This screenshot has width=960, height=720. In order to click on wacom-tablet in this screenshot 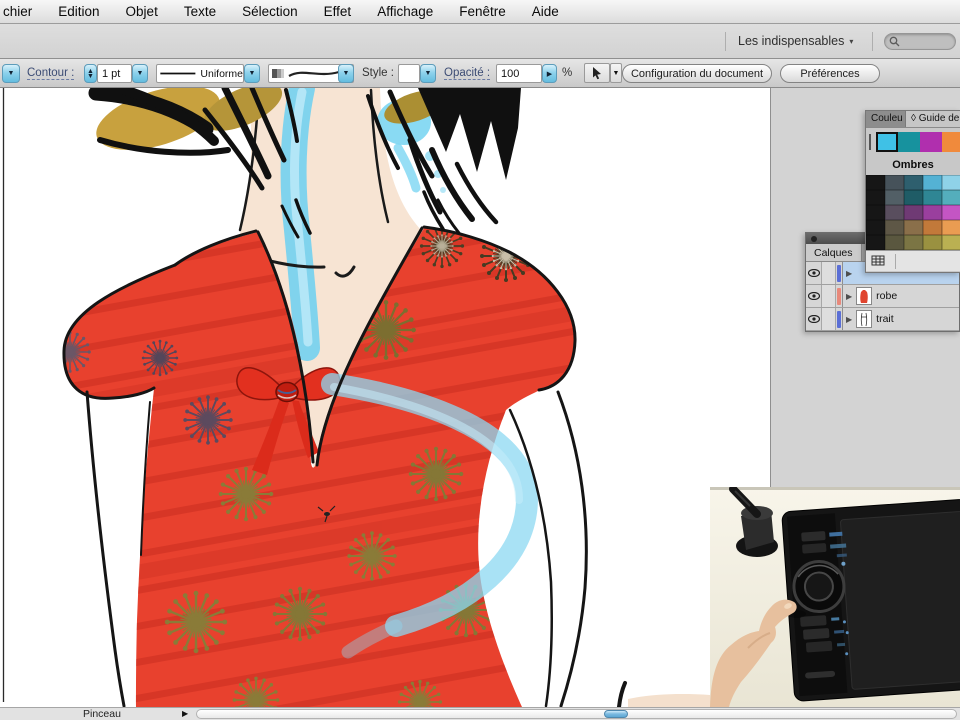, I will do `click(870, 599)`.